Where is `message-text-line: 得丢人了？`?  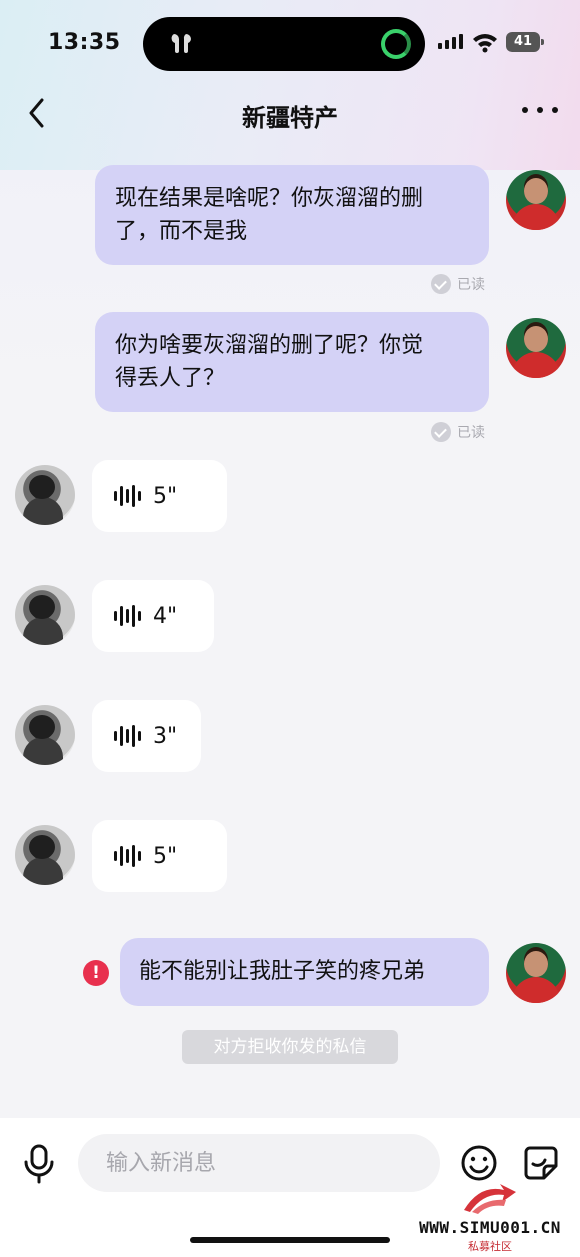 message-text-line: 得丢人了？ is located at coordinates (170, 378).